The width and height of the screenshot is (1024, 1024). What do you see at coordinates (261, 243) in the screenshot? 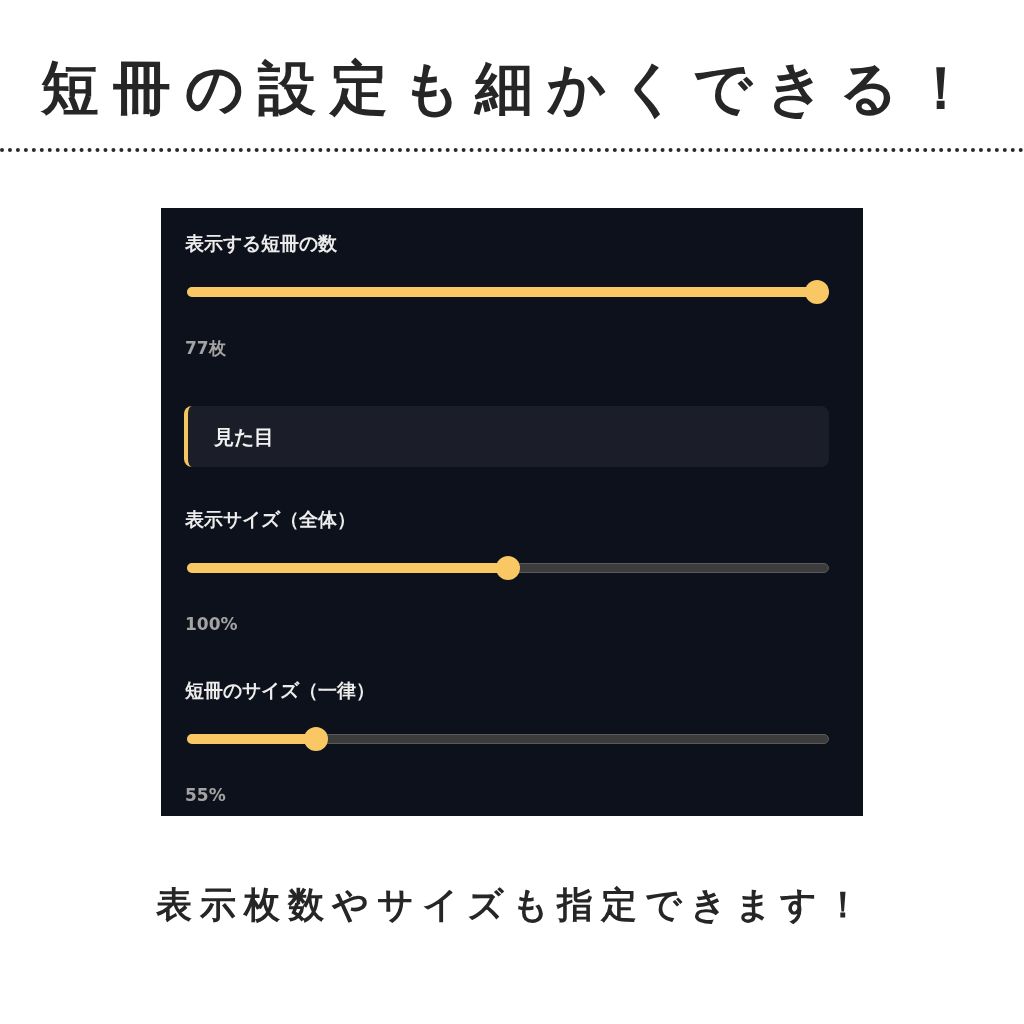
I see `slider-label: 表示する短冊の数` at bounding box center [261, 243].